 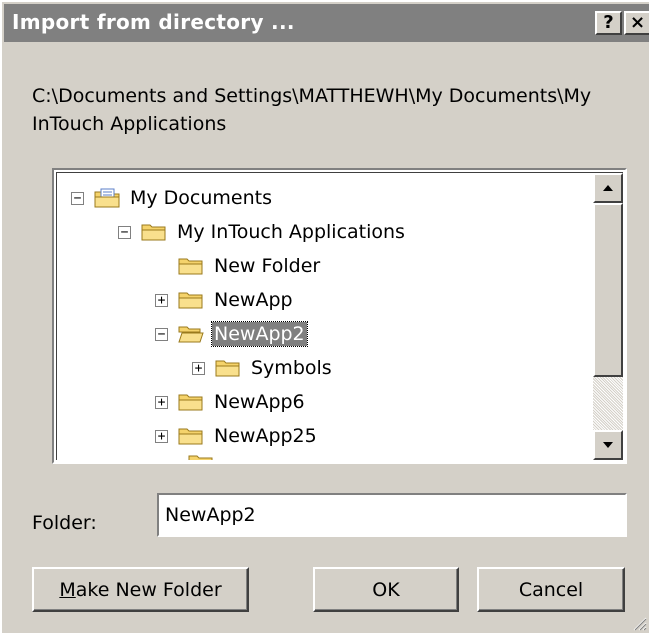 I want to click on arrow-down-icon, so click(x=608, y=445).